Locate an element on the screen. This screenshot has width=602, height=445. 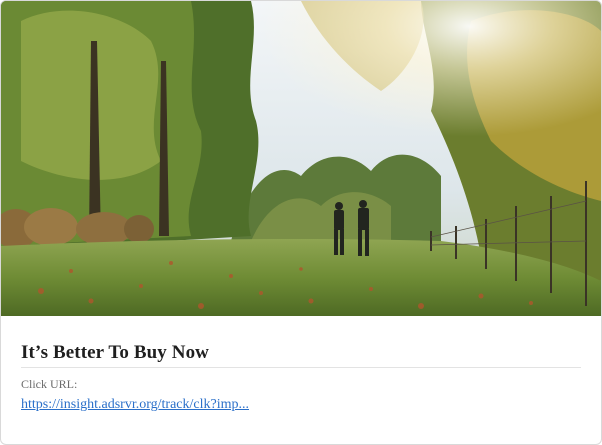
divider is located at coordinates (301, 367).